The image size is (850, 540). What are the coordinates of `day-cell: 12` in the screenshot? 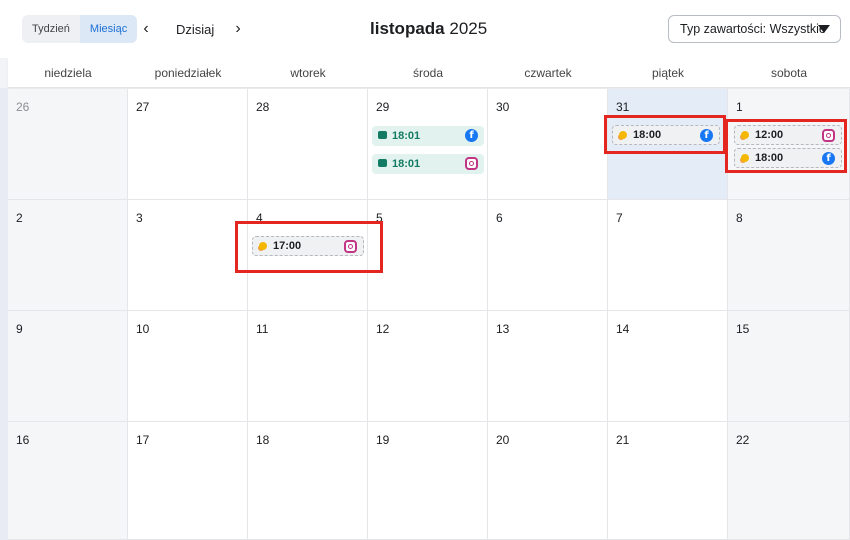 It's located at (428, 366).